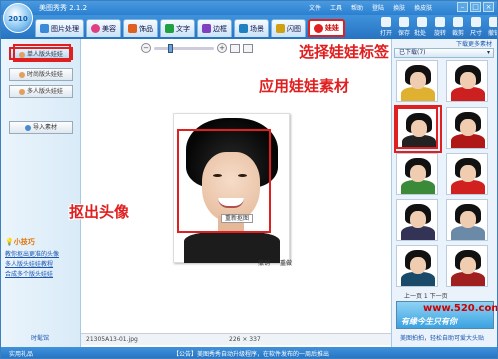 The width and height of the screenshot is (498, 359). What do you see at coordinates (235, 48) in the screenshot?
I see `fit-window-icon` at bounding box center [235, 48].